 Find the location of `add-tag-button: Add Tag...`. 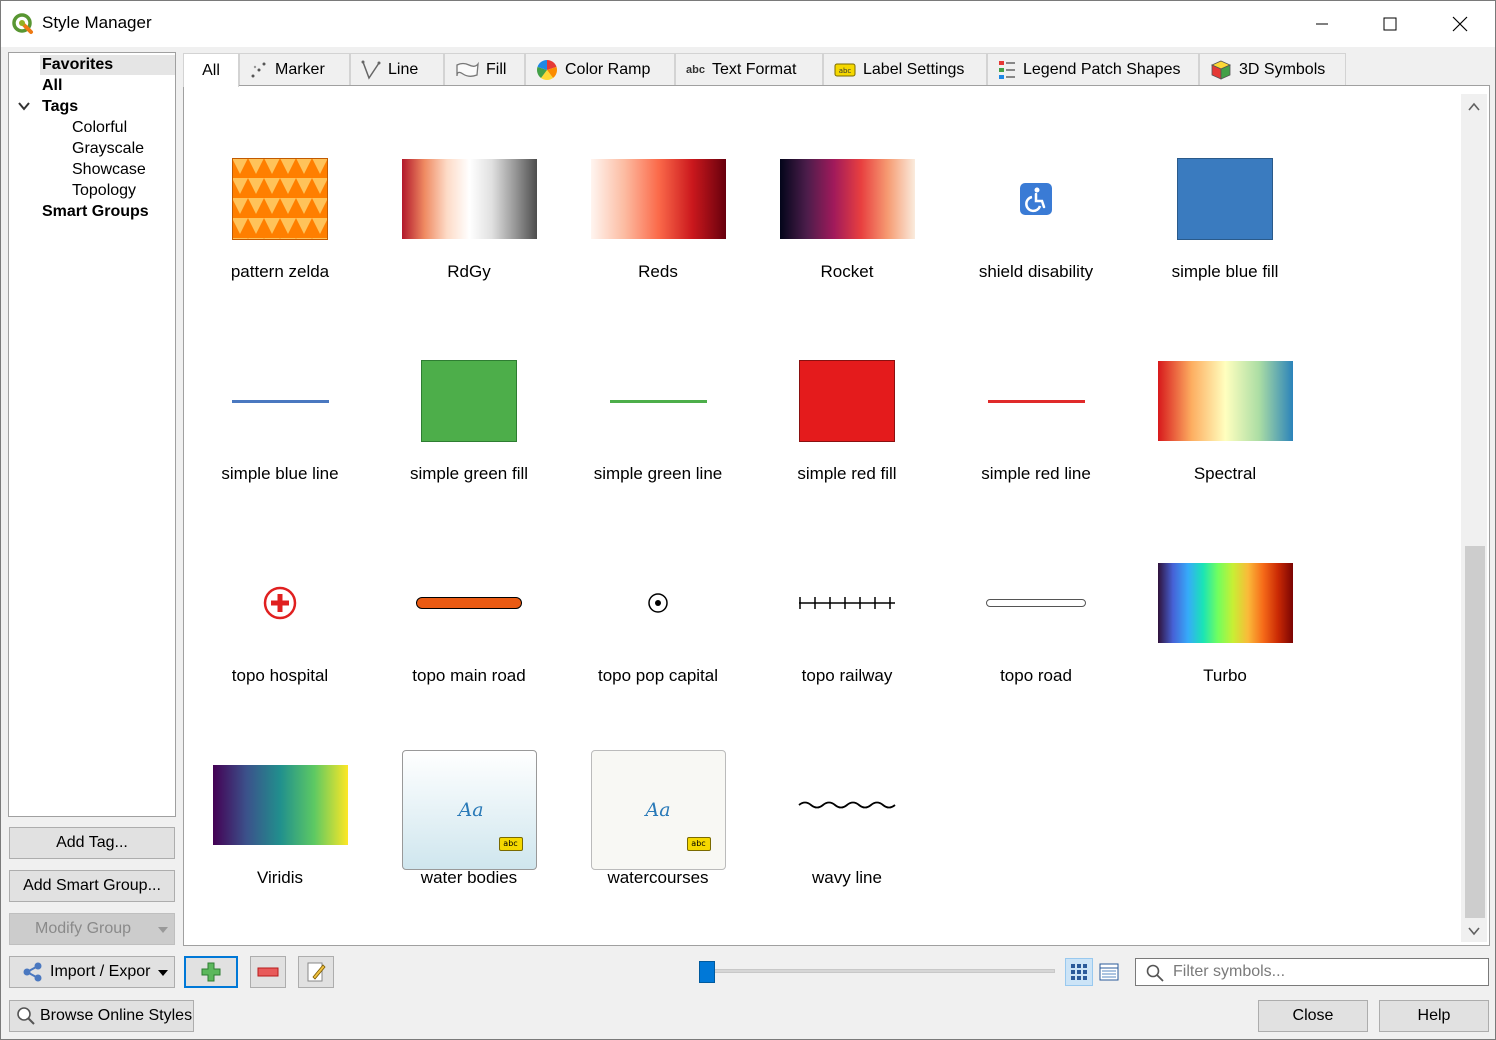

add-tag-button: Add Tag... is located at coordinates (92, 843).